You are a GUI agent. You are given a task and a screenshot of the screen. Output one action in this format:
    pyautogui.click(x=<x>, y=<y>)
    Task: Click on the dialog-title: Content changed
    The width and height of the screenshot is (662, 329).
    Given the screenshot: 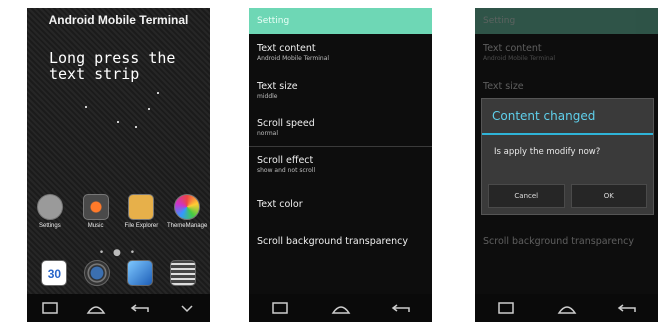 What is the action you would take?
    pyautogui.click(x=567, y=117)
    